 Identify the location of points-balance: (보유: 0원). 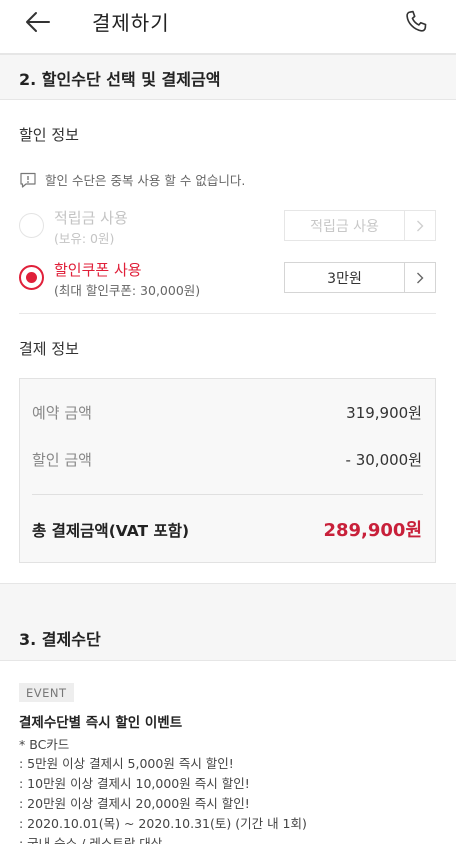
(84, 238).